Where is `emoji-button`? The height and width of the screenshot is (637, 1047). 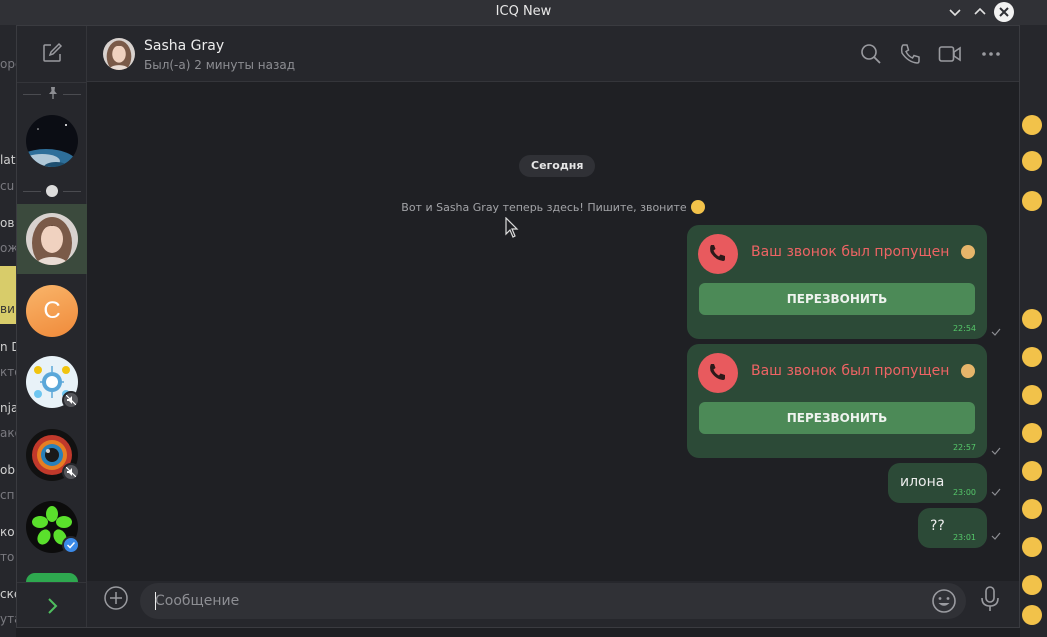
emoji-button is located at coordinates (944, 601).